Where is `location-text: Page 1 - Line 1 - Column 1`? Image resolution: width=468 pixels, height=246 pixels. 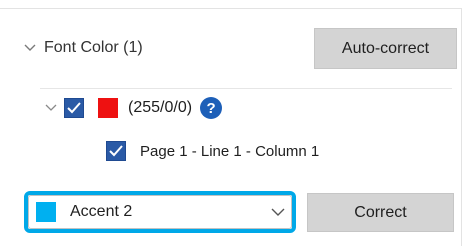
location-text: Page 1 - Line 1 - Column 1 is located at coordinates (229, 151).